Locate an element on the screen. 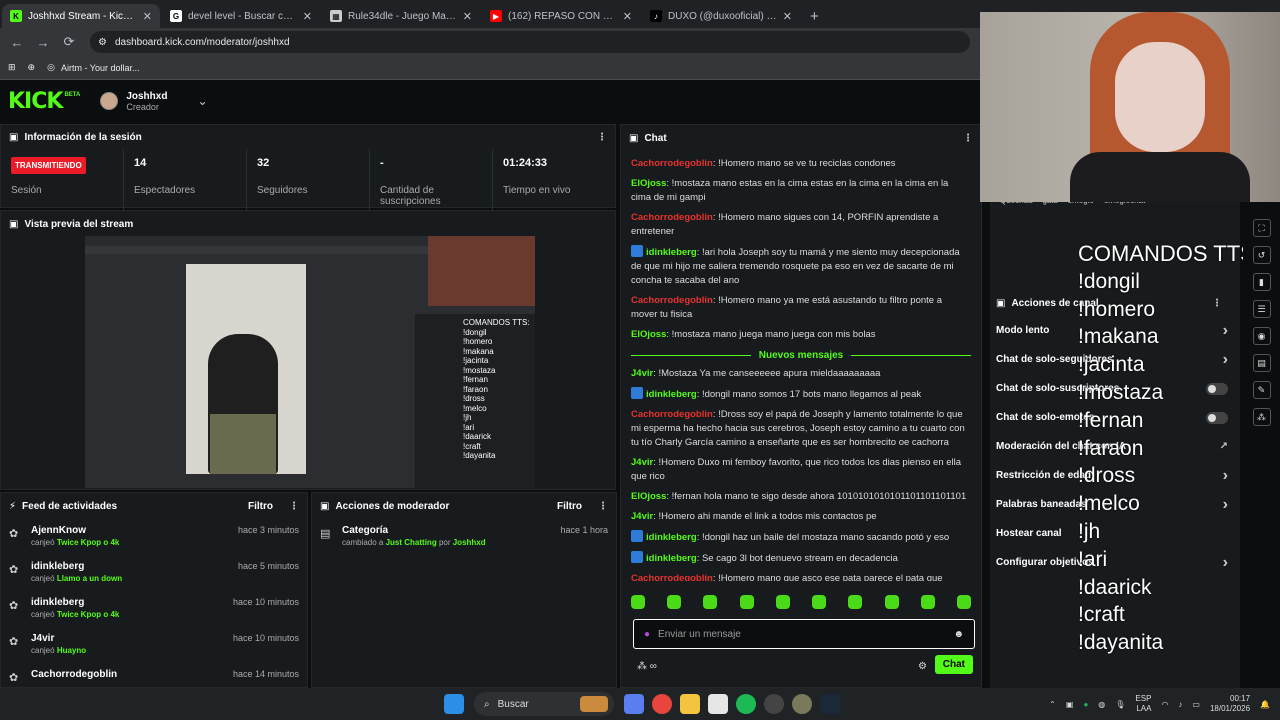 This screenshot has height=720, width=1280. apps-icon: ⊞ is located at coordinates (12, 67).